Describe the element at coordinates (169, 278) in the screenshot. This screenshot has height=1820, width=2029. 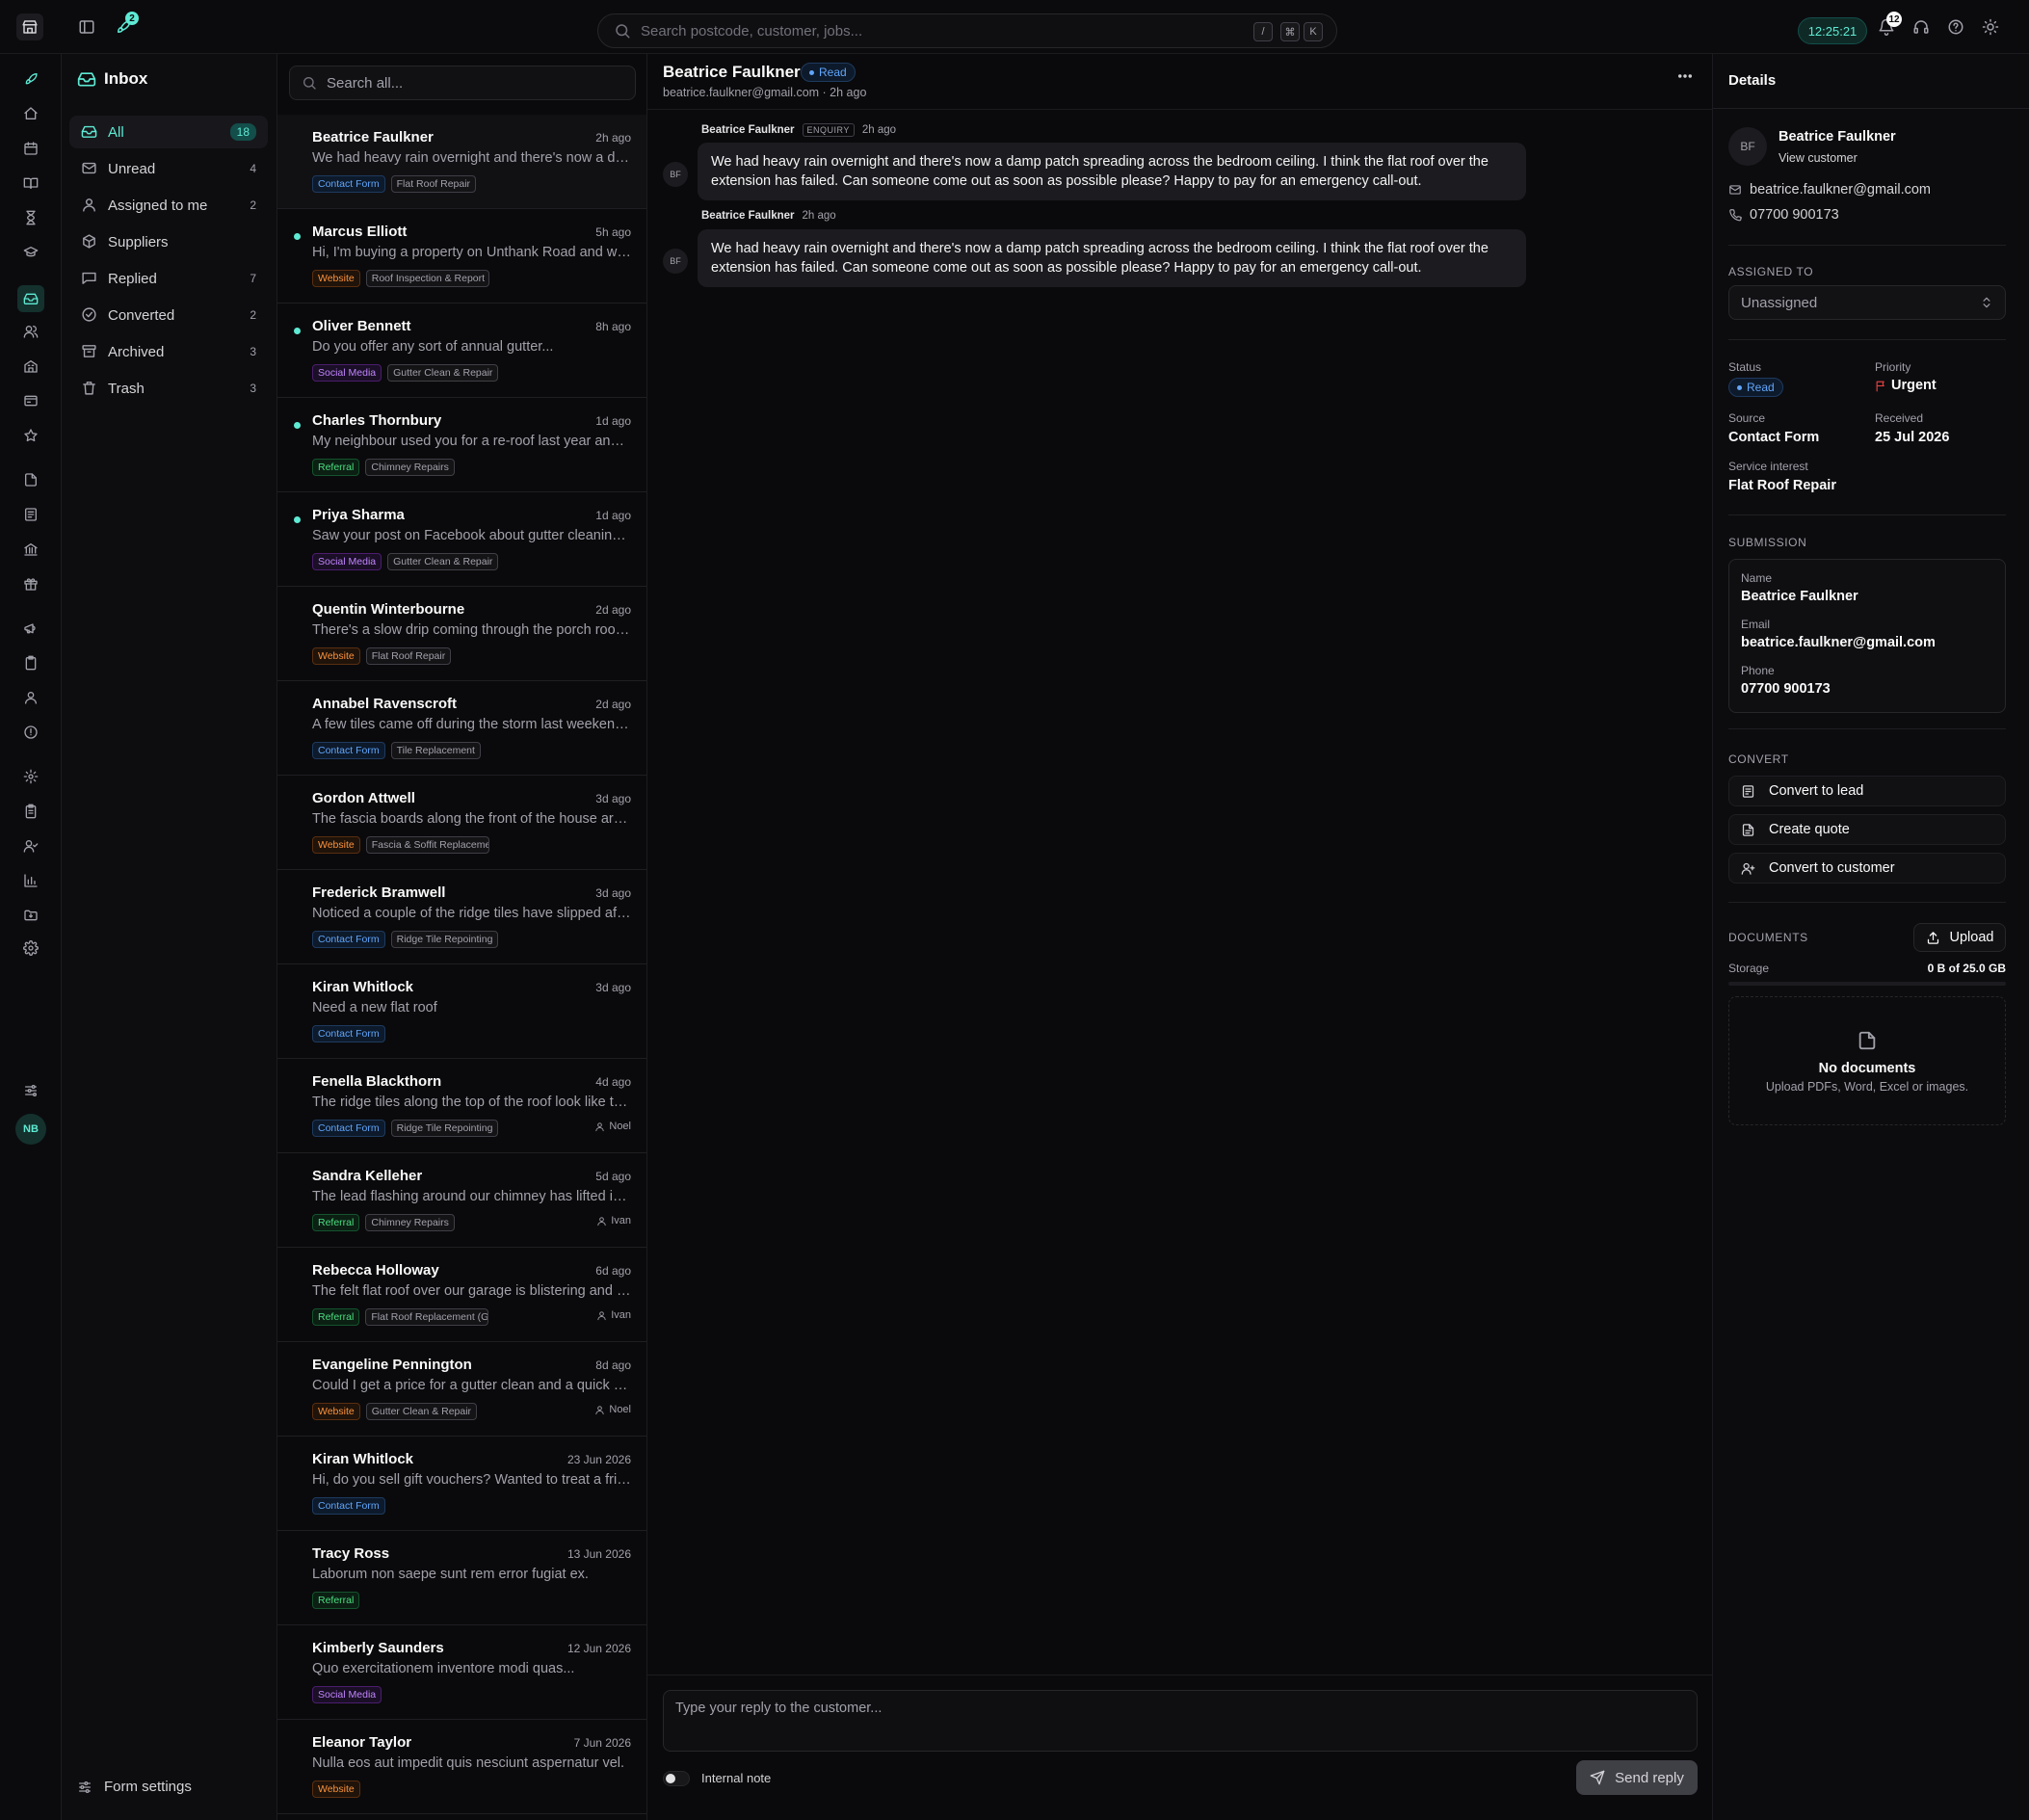
I see `folder-replied: Replied 7` at that location.